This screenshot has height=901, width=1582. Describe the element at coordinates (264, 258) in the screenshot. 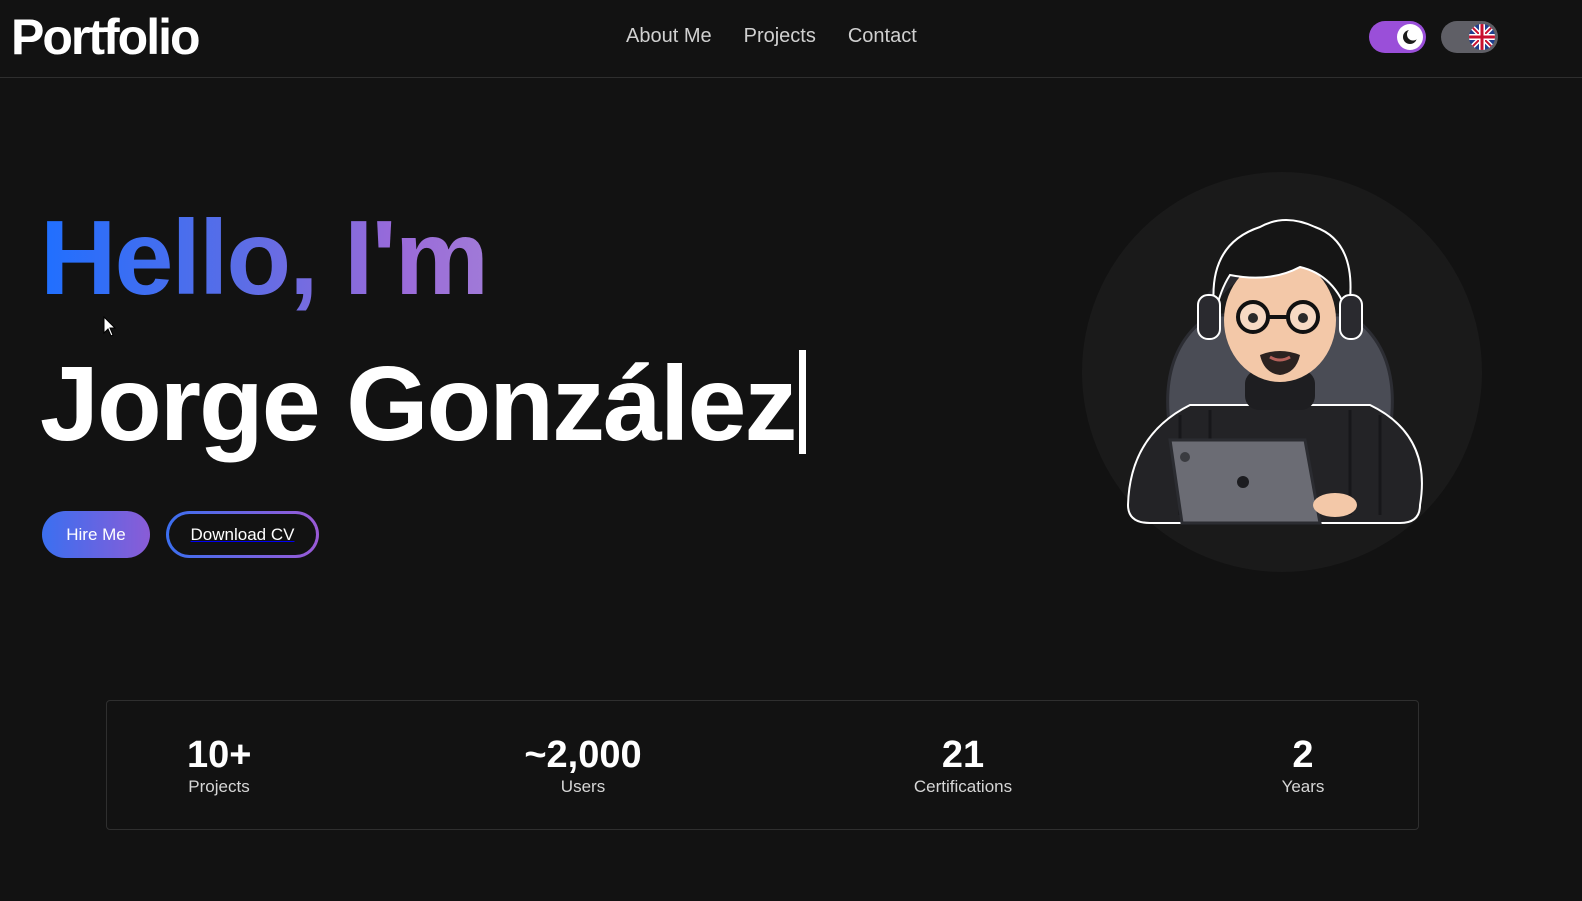

I see `hero-greeting: Hello, I'm` at that location.